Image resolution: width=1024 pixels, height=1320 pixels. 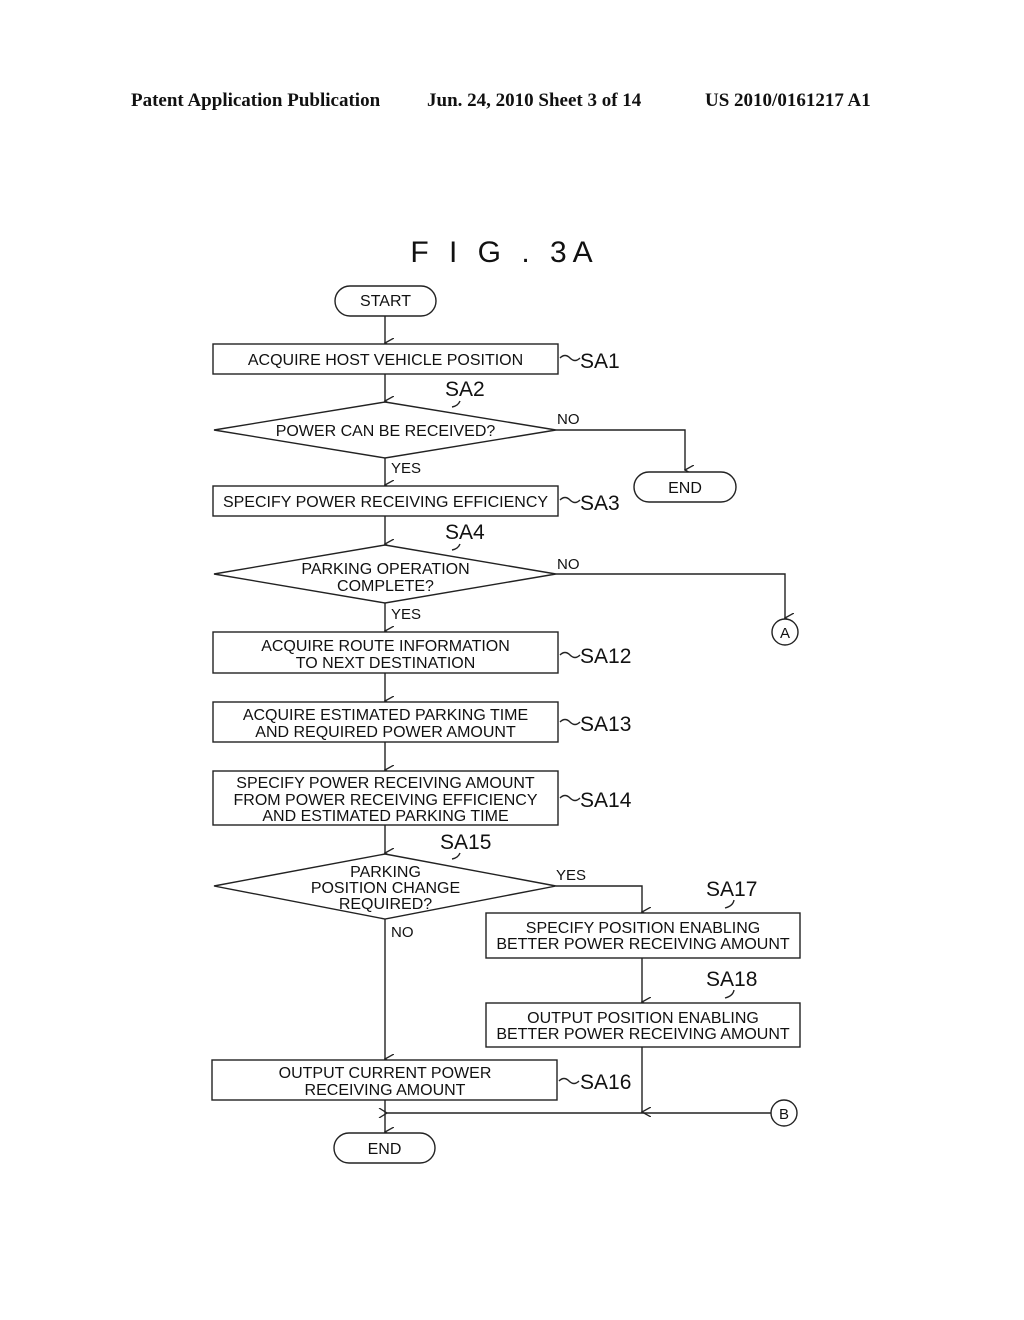 What do you see at coordinates (385, 732) in the screenshot?
I see `sa13-text-line2: AND REQUIRED POWER AMOUNT` at bounding box center [385, 732].